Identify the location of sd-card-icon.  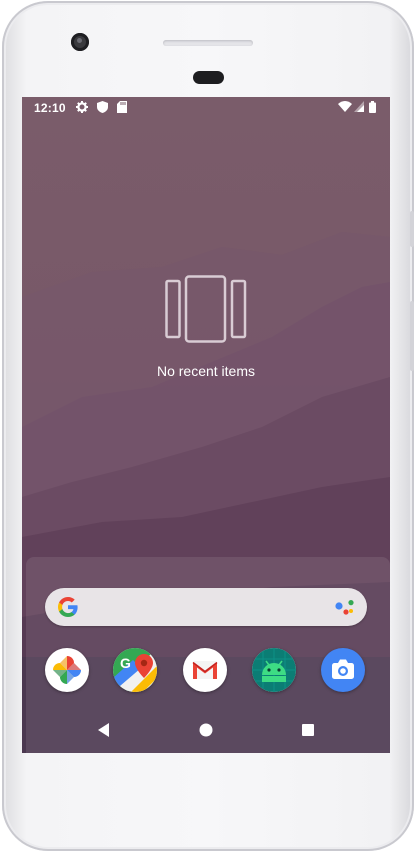
(122, 107).